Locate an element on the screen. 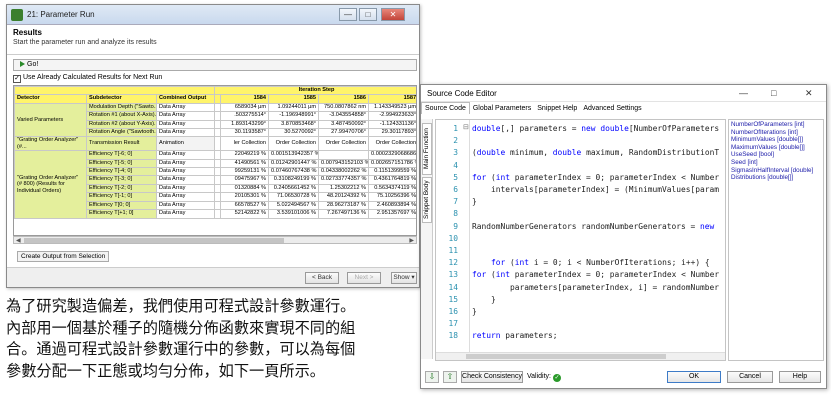 The width and height of the screenshot is (831, 410). value-cell: Order Collection is located at coordinates (392, 144).